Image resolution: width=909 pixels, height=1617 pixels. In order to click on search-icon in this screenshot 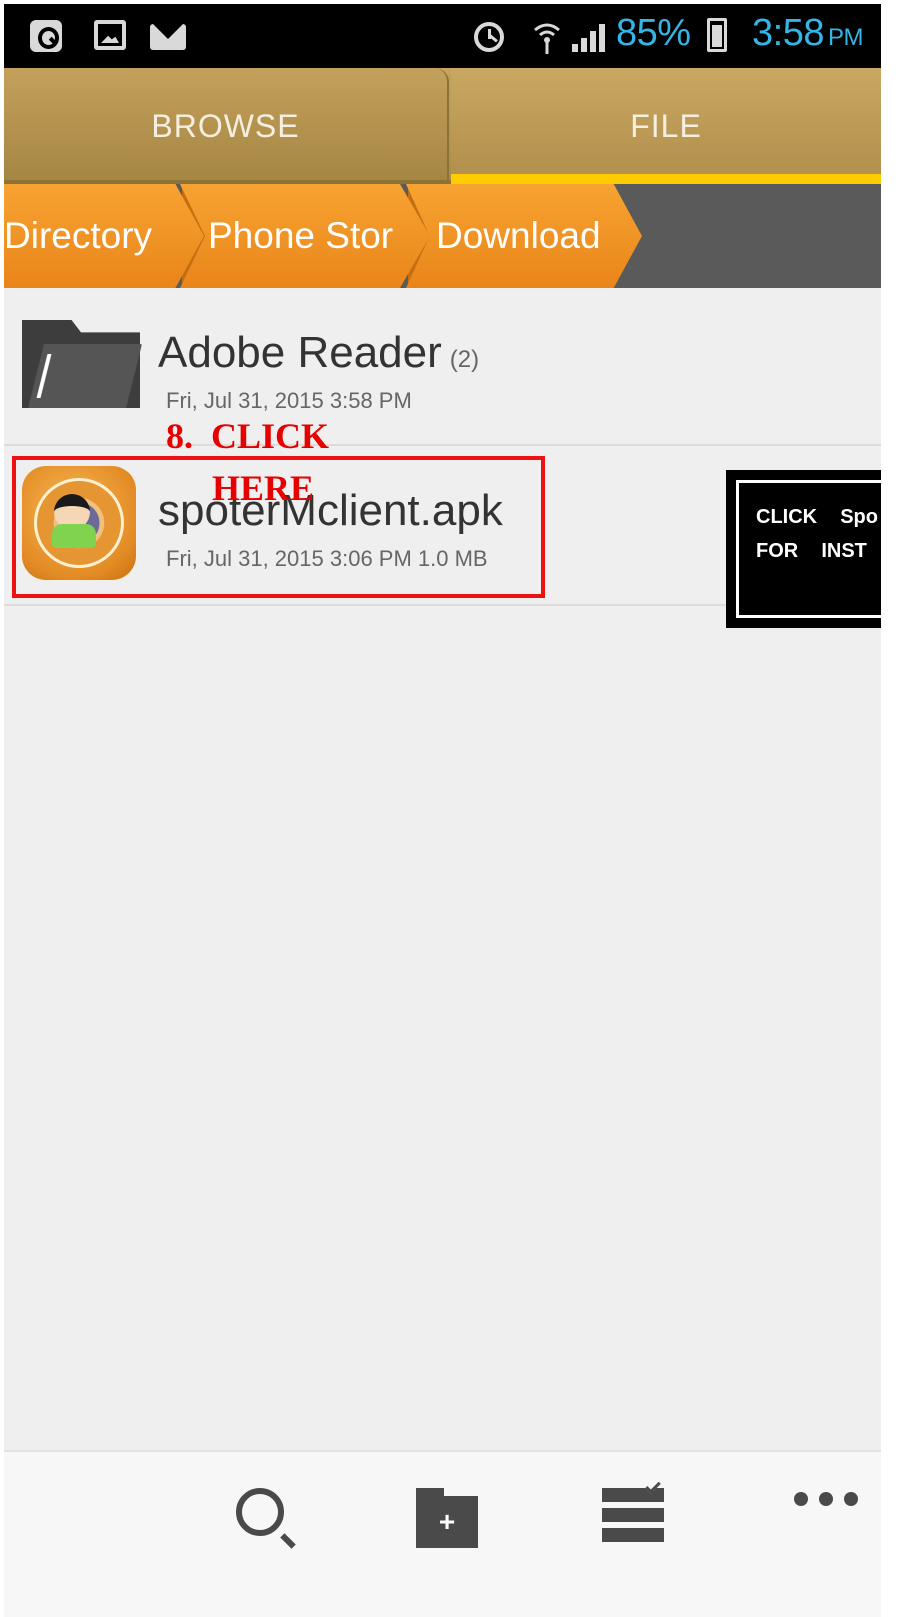, I will do `click(270, 1522)`.